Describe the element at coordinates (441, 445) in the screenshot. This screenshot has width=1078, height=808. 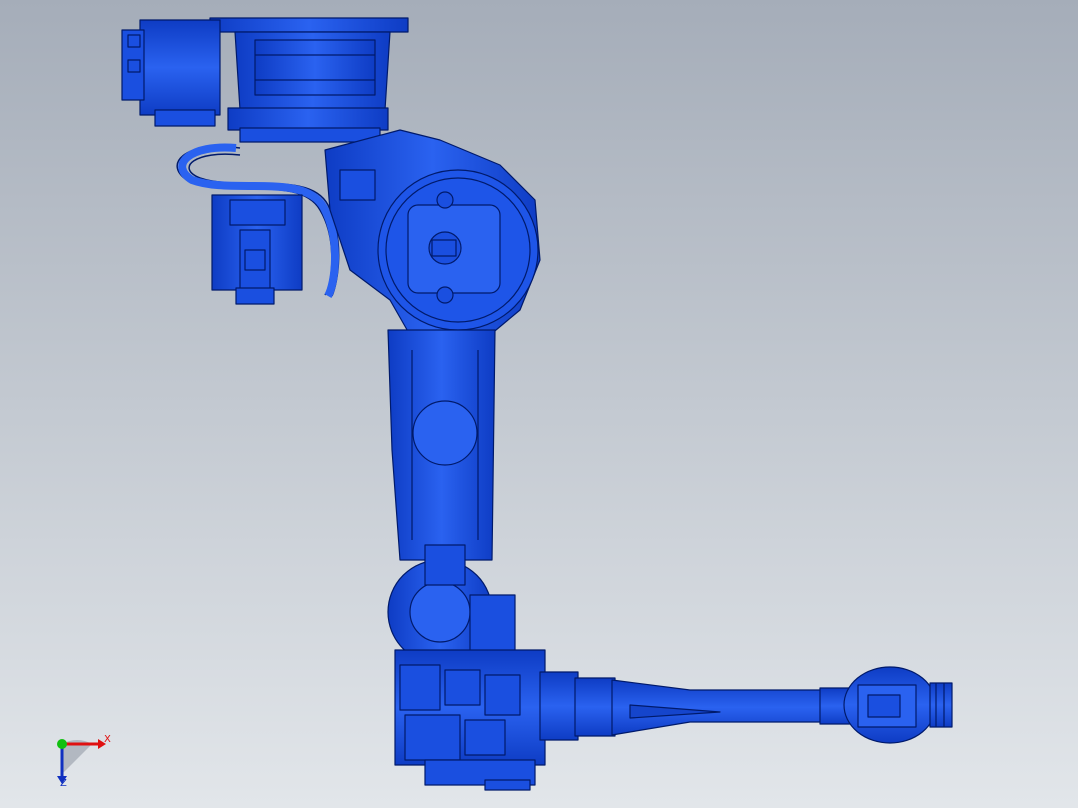
I see `lower-arm` at that location.